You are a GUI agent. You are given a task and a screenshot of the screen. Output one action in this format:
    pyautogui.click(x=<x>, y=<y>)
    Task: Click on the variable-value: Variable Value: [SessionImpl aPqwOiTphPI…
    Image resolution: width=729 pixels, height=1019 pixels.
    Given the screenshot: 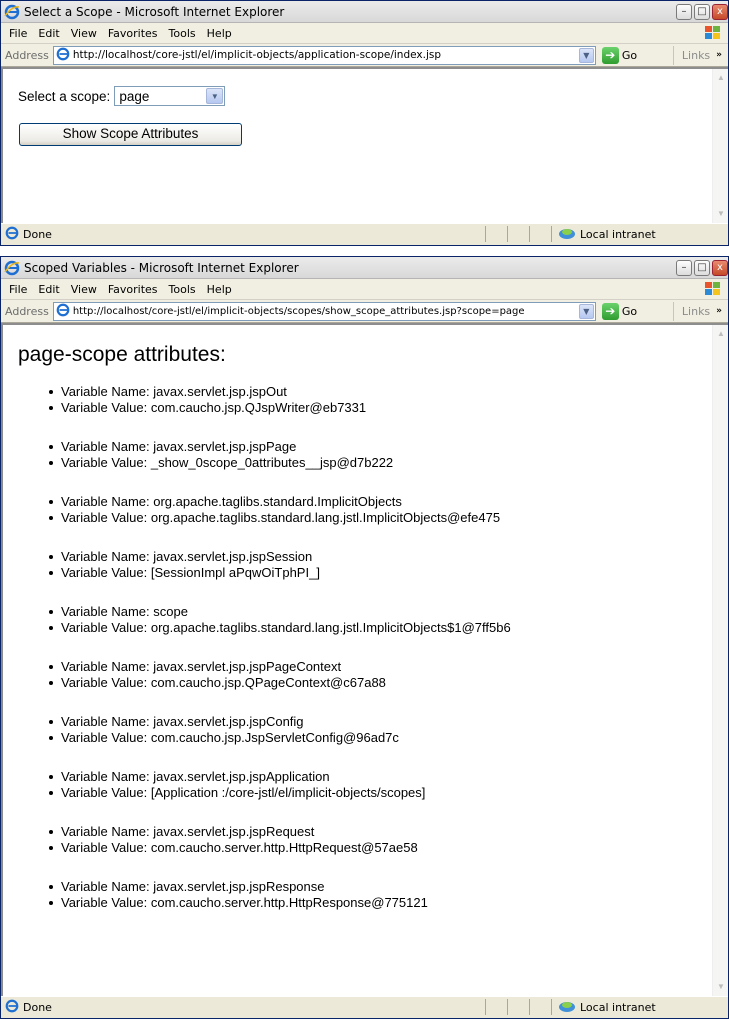 What is the action you would take?
    pyautogui.click(x=365, y=573)
    